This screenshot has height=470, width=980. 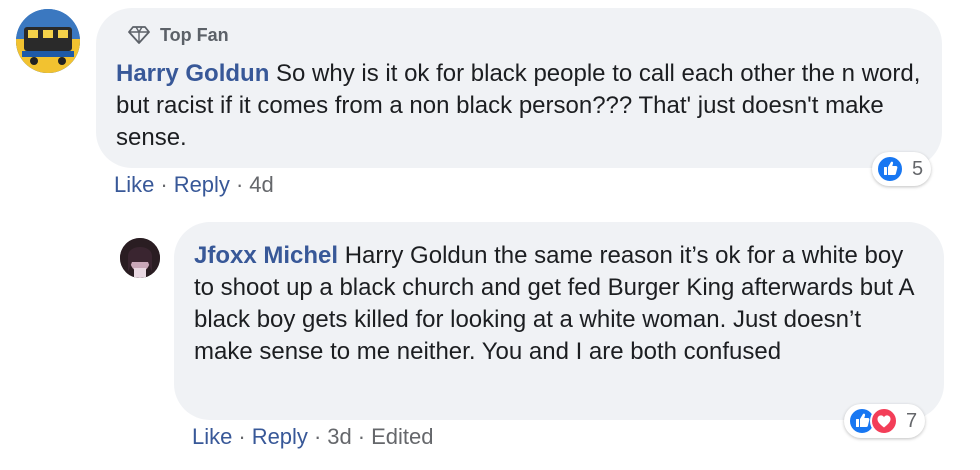 I want to click on timestamp: 4d, so click(x=261, y=184).